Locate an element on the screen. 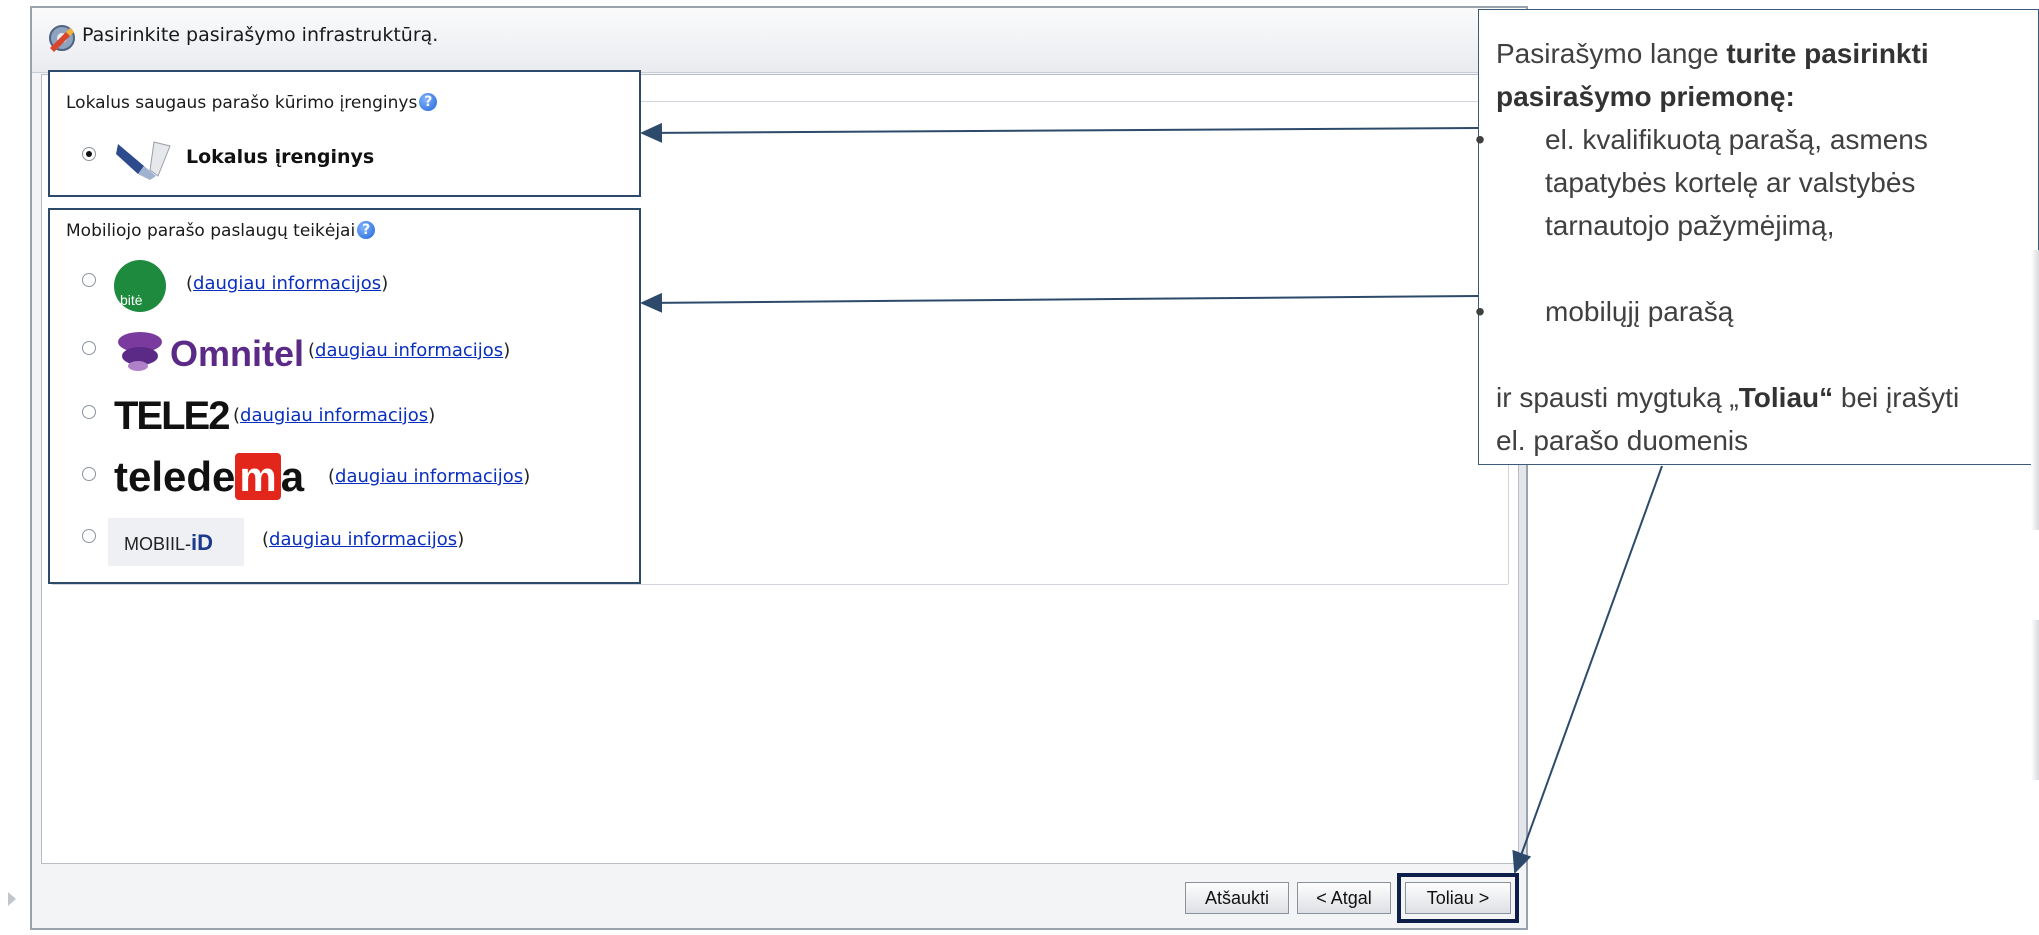  arrow-to-local-device is located at coordinates (1059, 132).